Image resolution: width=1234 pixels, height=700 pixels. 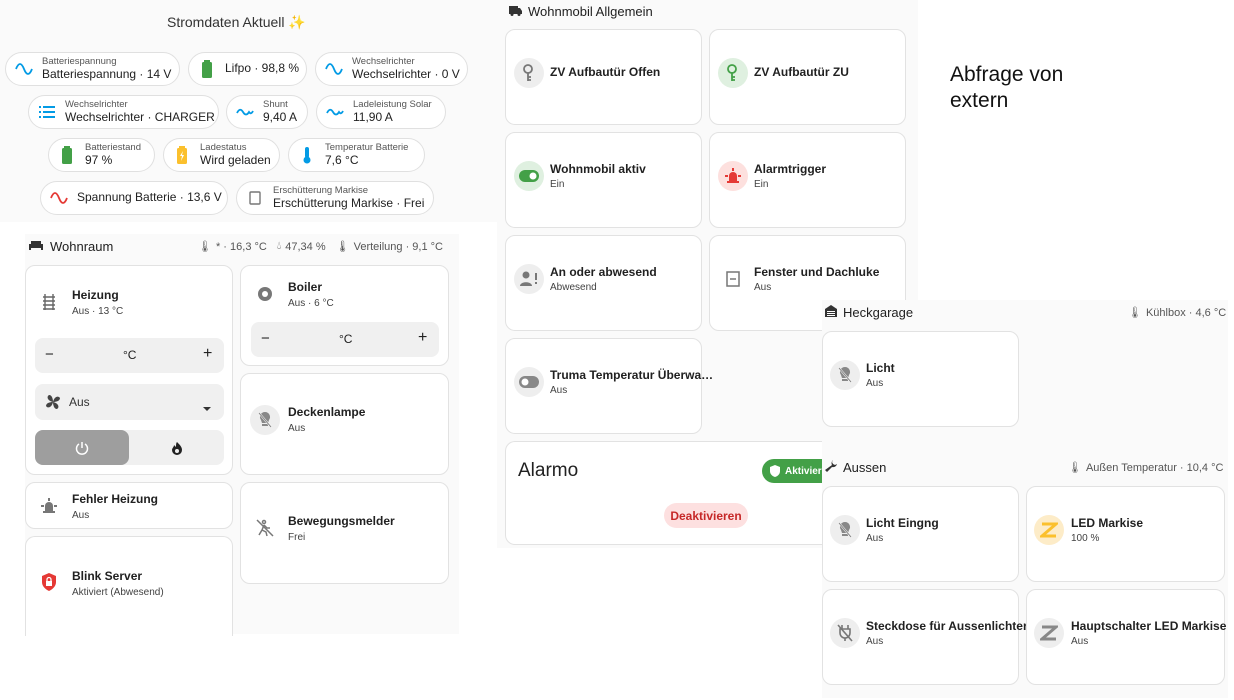 I want to click on chip-ladestatus: Ladestatus Wird geladen, so click(x=221, y=155).